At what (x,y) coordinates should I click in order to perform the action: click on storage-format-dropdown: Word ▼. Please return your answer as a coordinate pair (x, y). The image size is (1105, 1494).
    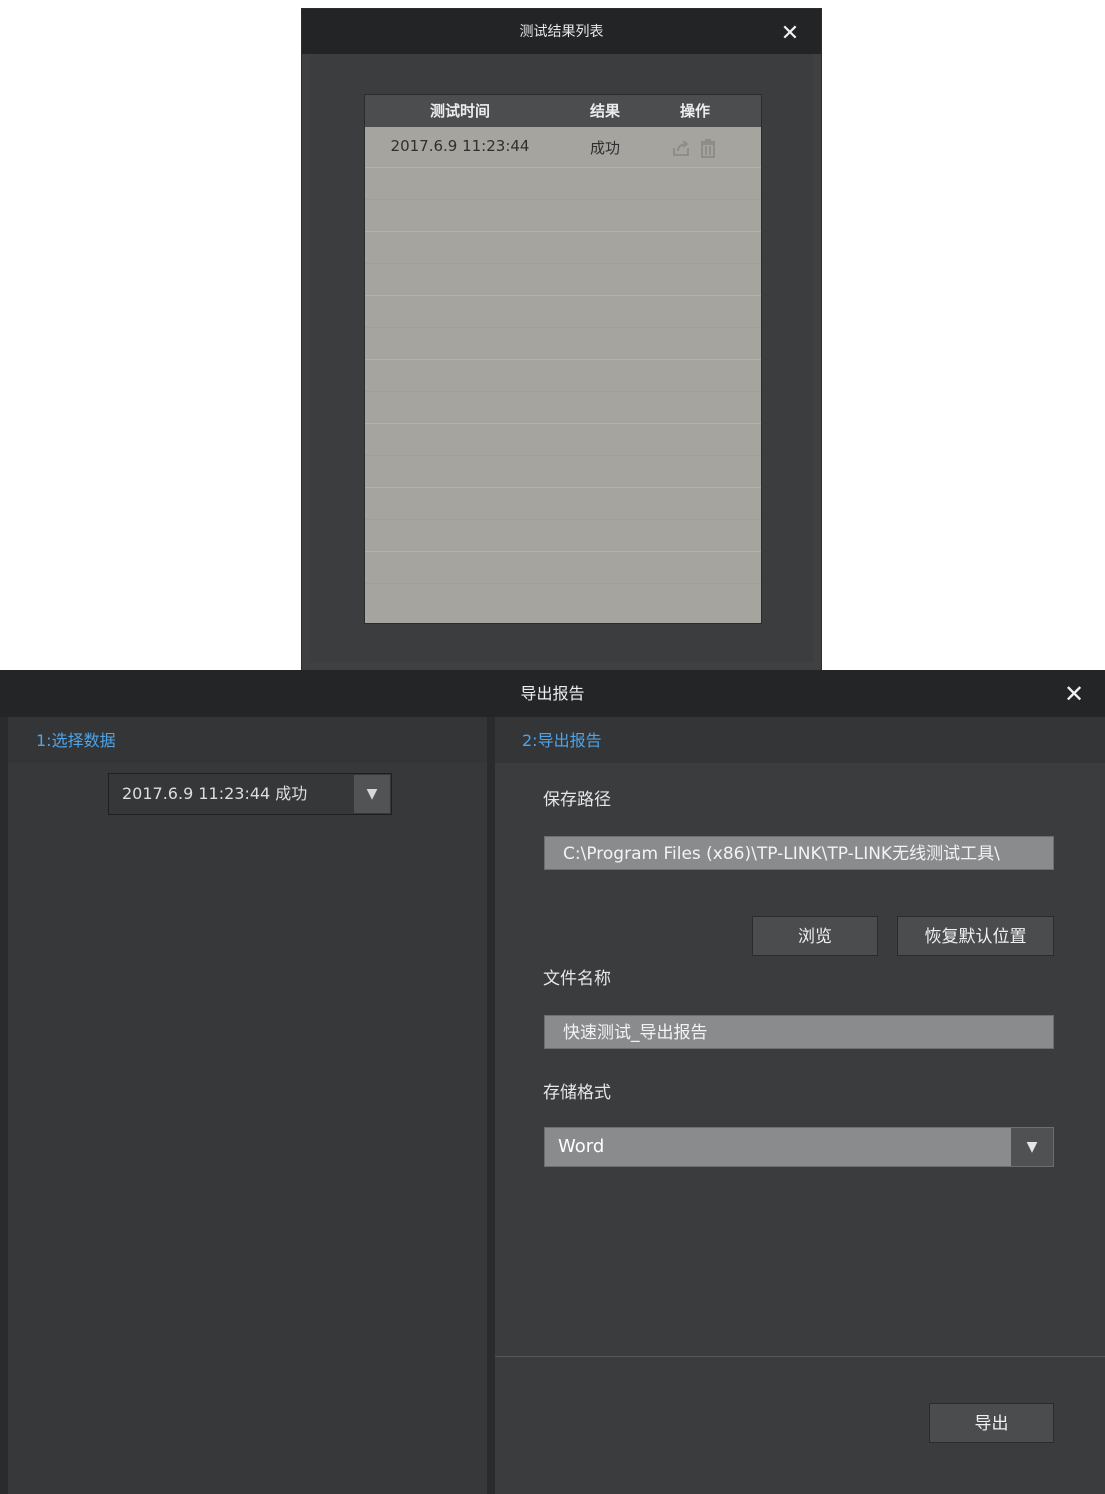
    Looking at the image, I should click on (799, 1147).